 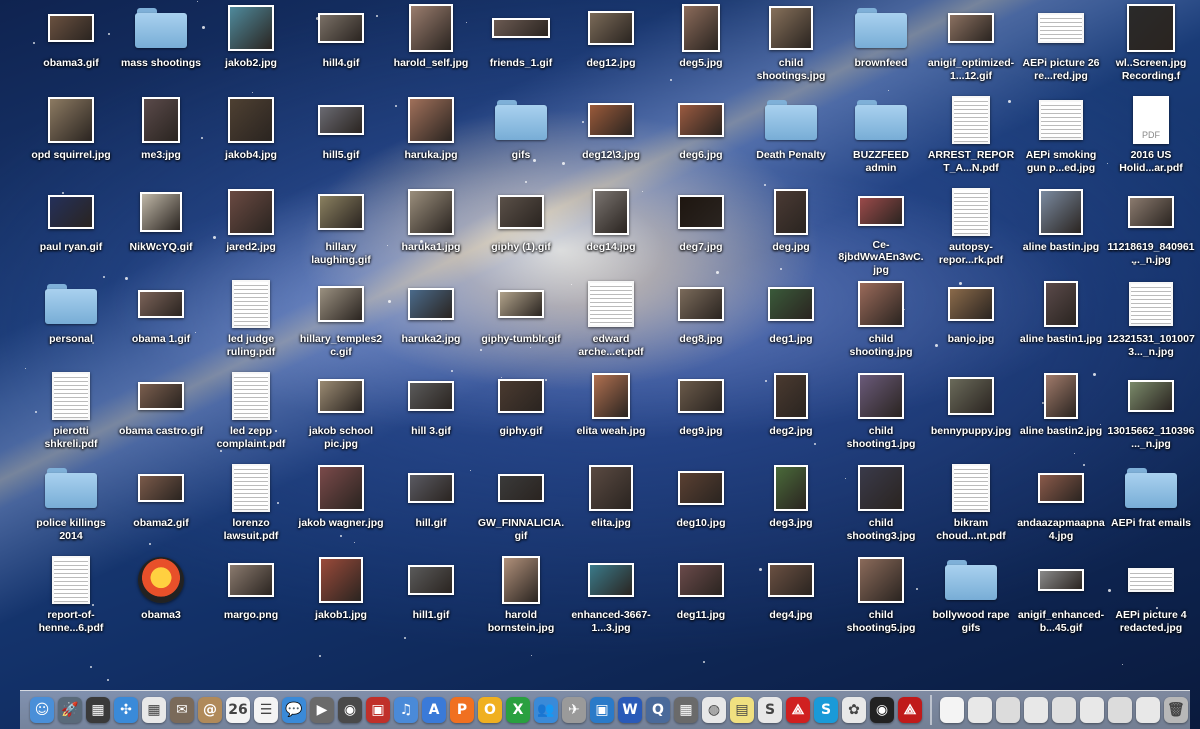 What do you see at coordinates (881, 47) in the screenshot?
I see `desktop-item-folder: brownfeed` at bounding box center [881, 47].